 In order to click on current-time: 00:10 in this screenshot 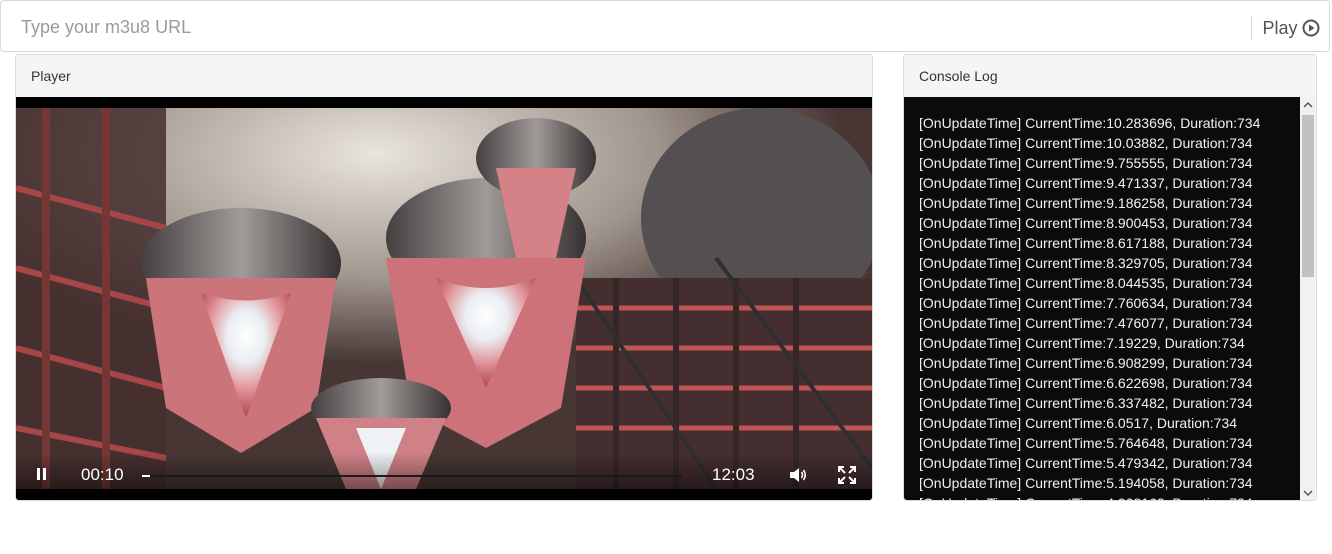, I will do `click(102, 474)`.